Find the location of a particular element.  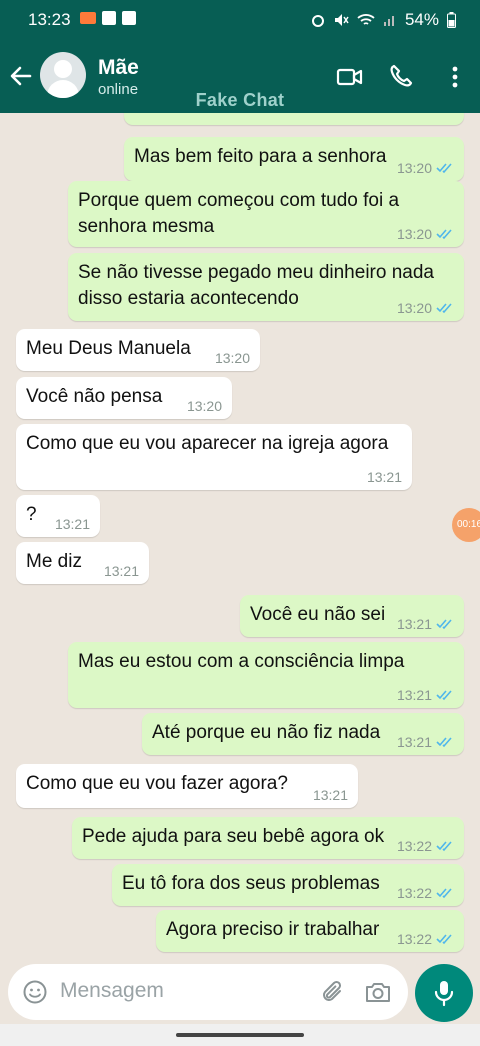

system-icons: 54% is located at coordinates (383, 20).